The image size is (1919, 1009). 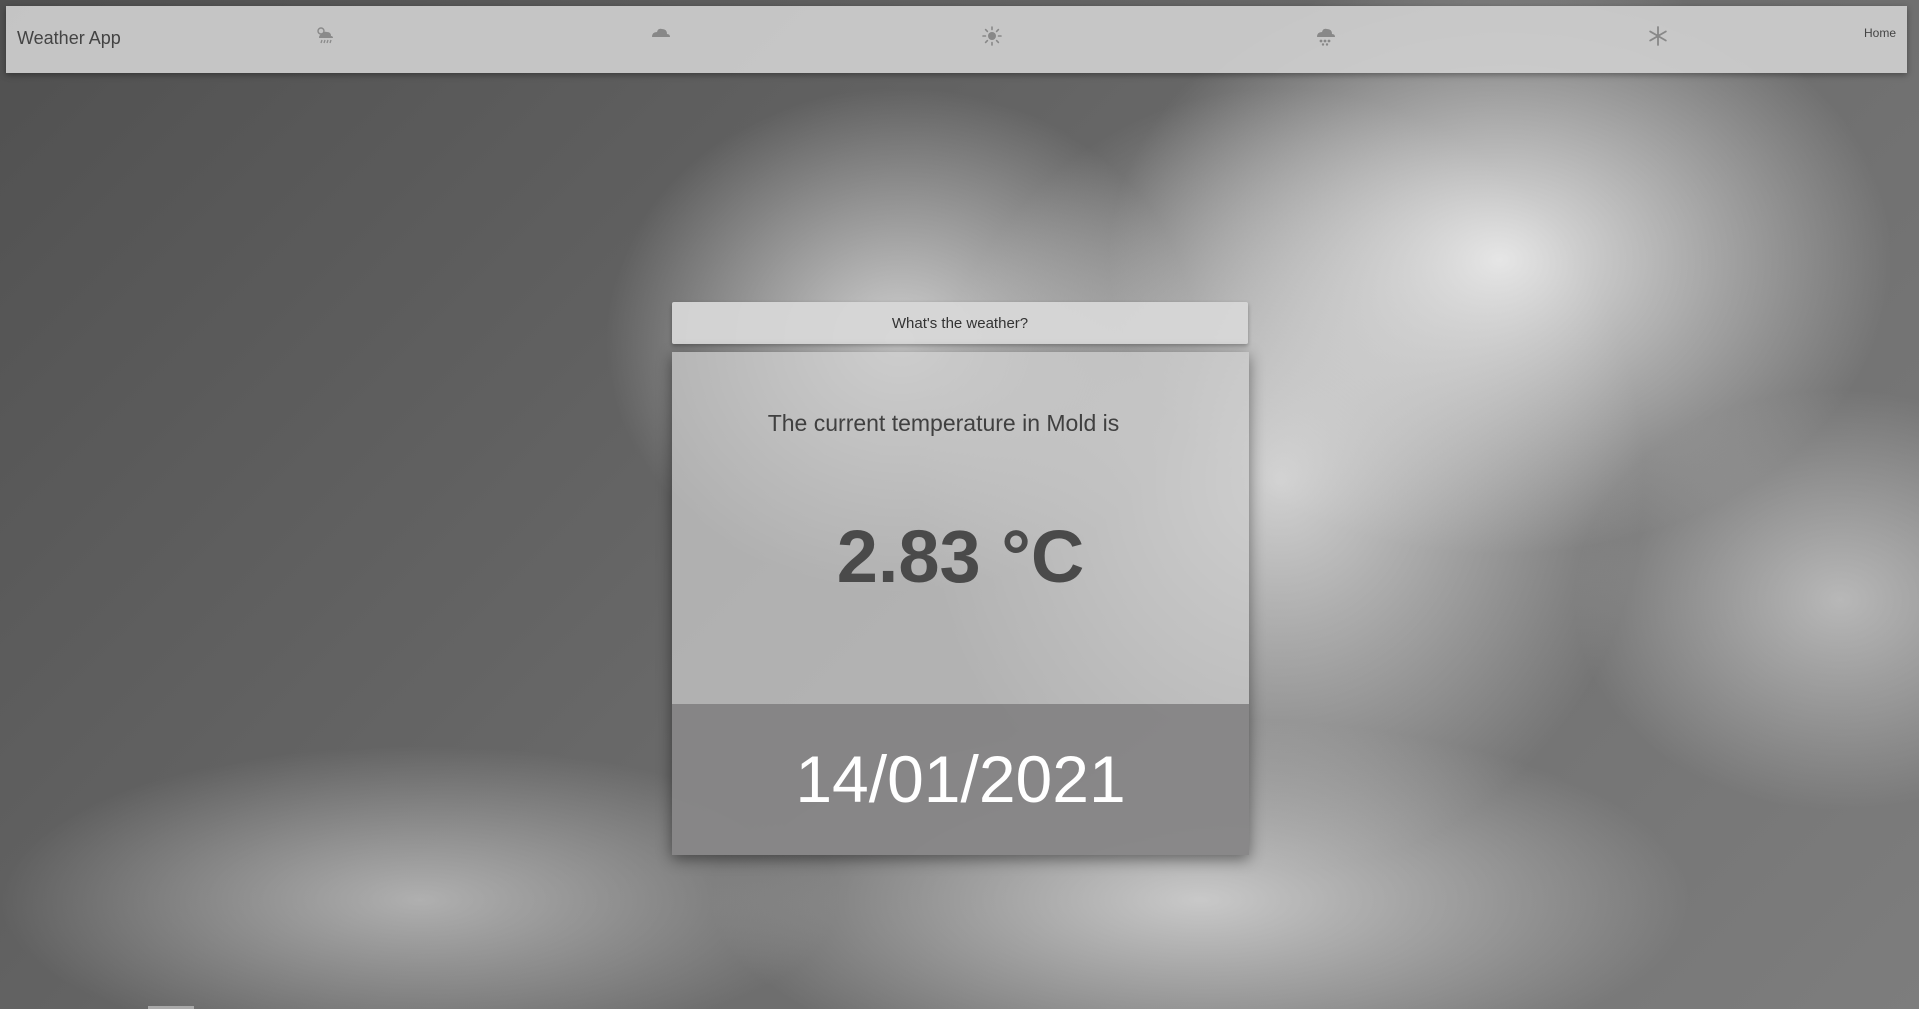 What do you see at coordinates (1658, 36) in the screenshot?
I see `snowflake-icon` at bounding box center [1658, 36].